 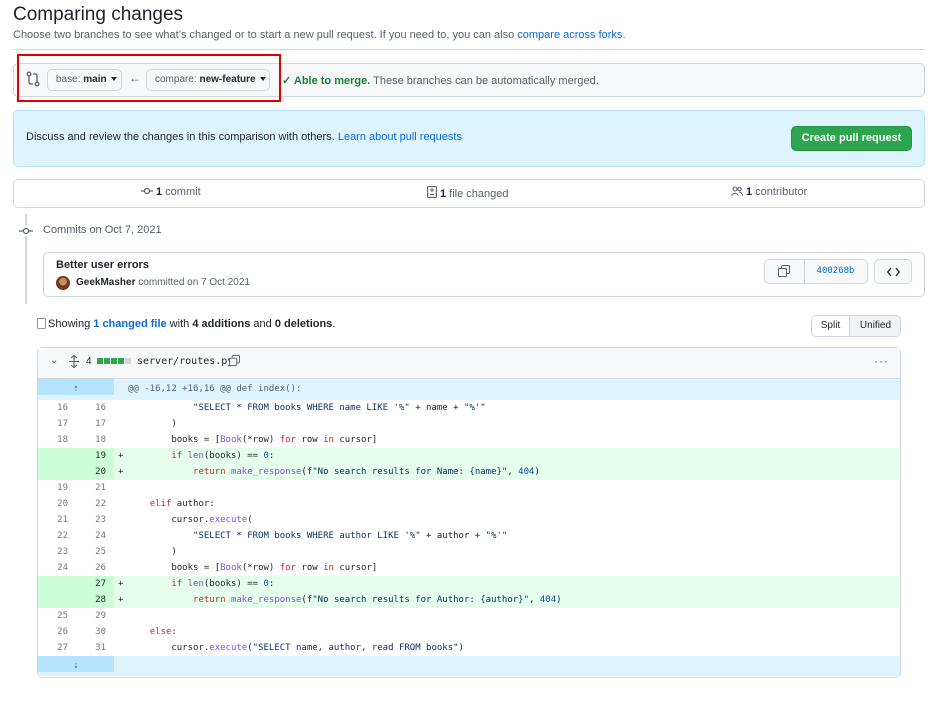 What do you see at coordinates (95, 552) in the screenshot?
I see `new-line-number: 25` at bounding box center [95, 552].